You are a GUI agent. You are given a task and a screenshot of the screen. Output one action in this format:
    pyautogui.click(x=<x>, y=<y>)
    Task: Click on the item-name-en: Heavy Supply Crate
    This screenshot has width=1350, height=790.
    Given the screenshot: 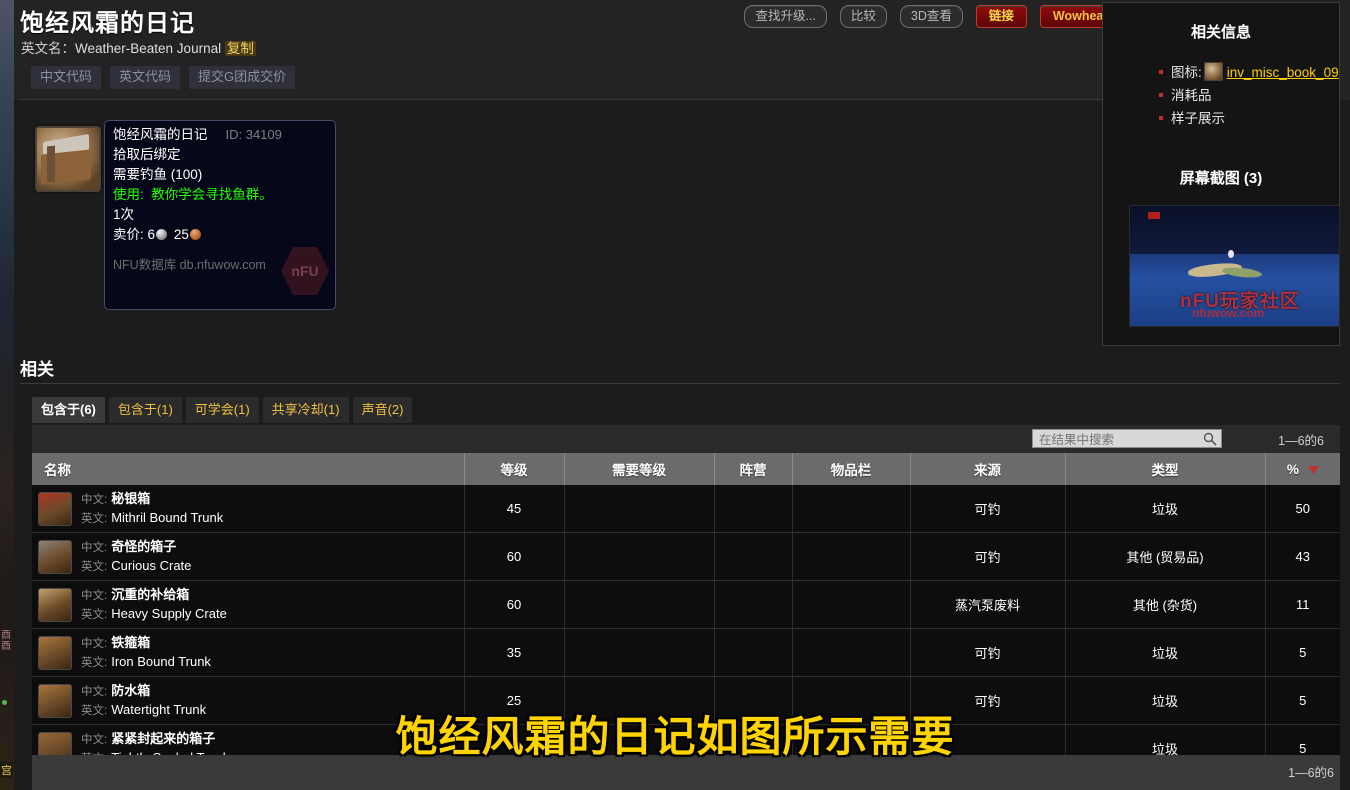 What is the action you would take?
    pyautogui.click(x=169, y=613)
    